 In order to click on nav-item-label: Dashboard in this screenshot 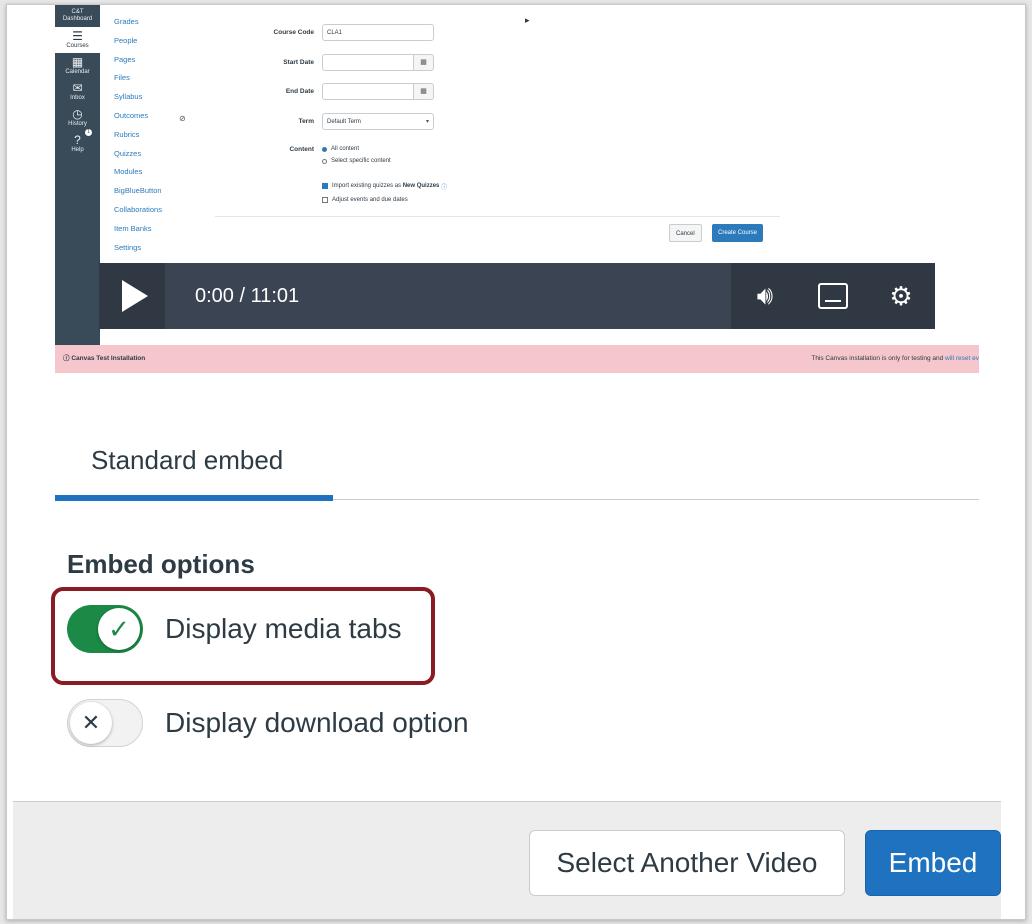, I will do `click(77, 19)`.